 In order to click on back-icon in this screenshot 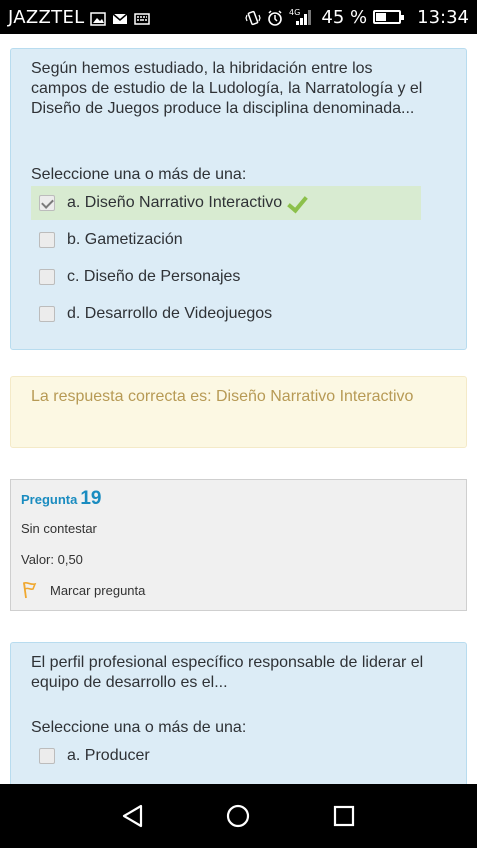, I will do `click(132, 816)`.